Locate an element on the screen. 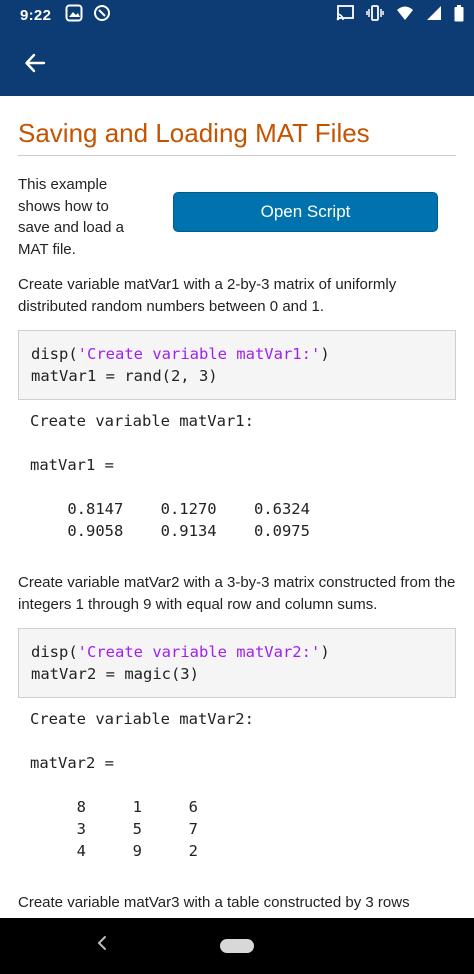 The width and height of the screenshot is (474, 974). code-string: 'Create variable matVar2:' is located at coordinates (199, 652).